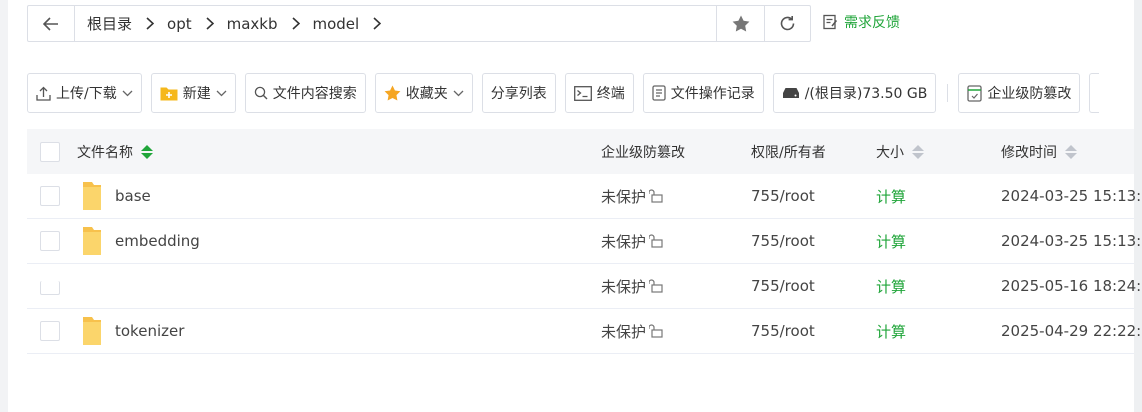  Describe the element at coordinates (51, 23) in the screenshot. I see `back-button` at that location.